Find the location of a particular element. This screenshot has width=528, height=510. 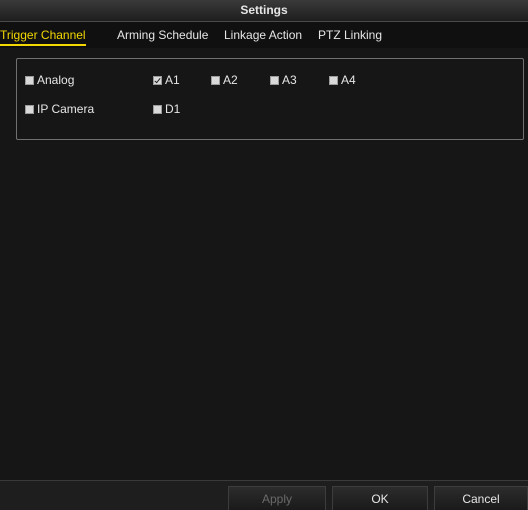

channel-a1-label: A1 is located at coordinates (172, 80).